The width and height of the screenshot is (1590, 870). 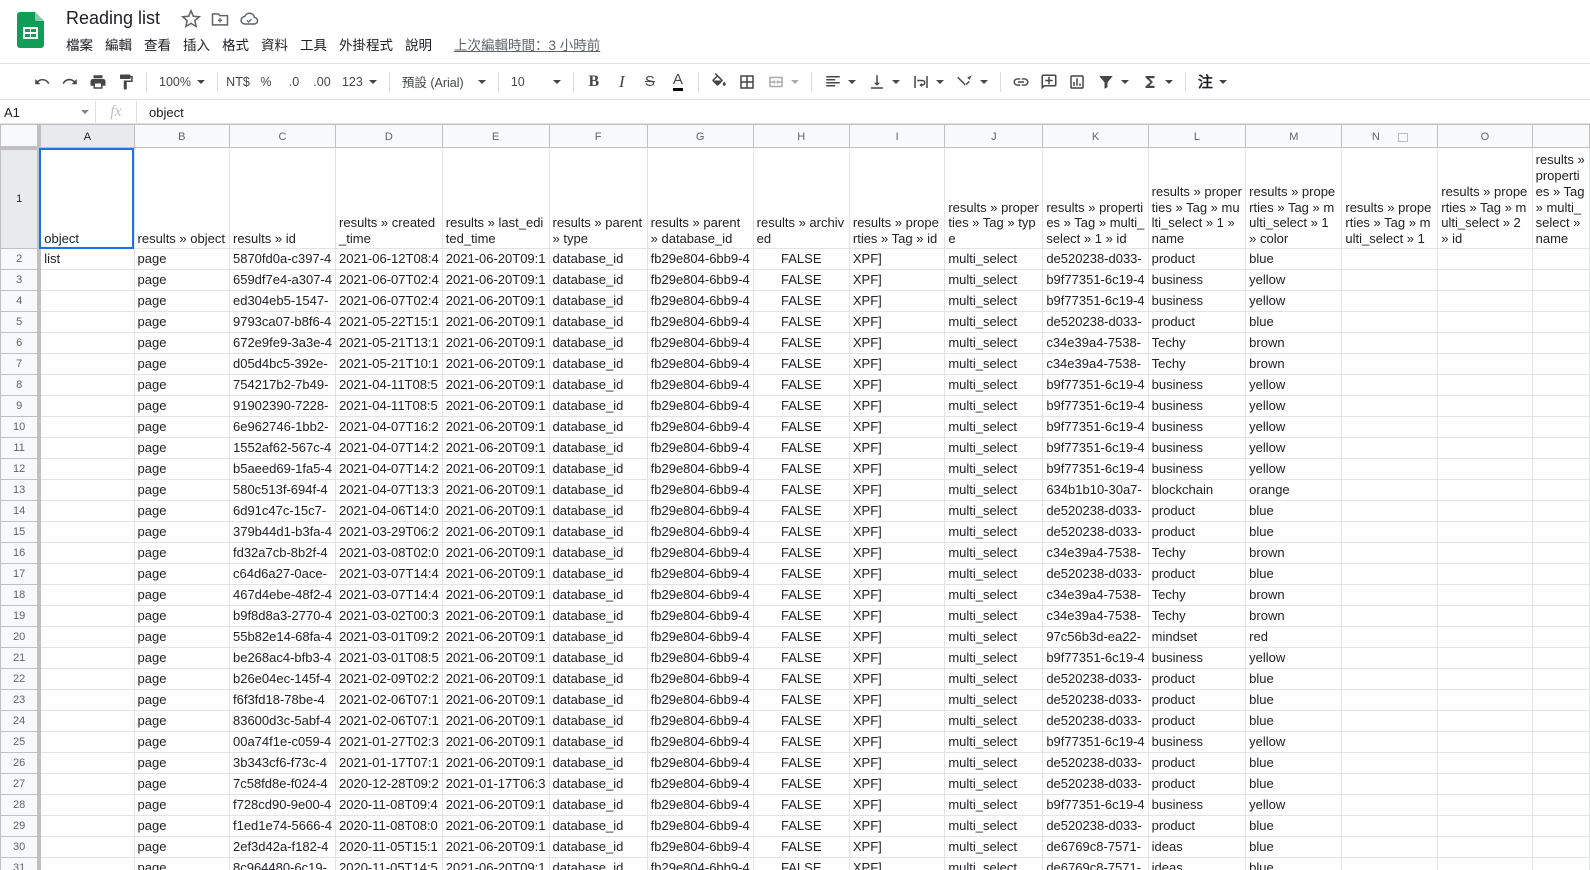 I want to click on header-cell: object, so click(x=86, y=198).